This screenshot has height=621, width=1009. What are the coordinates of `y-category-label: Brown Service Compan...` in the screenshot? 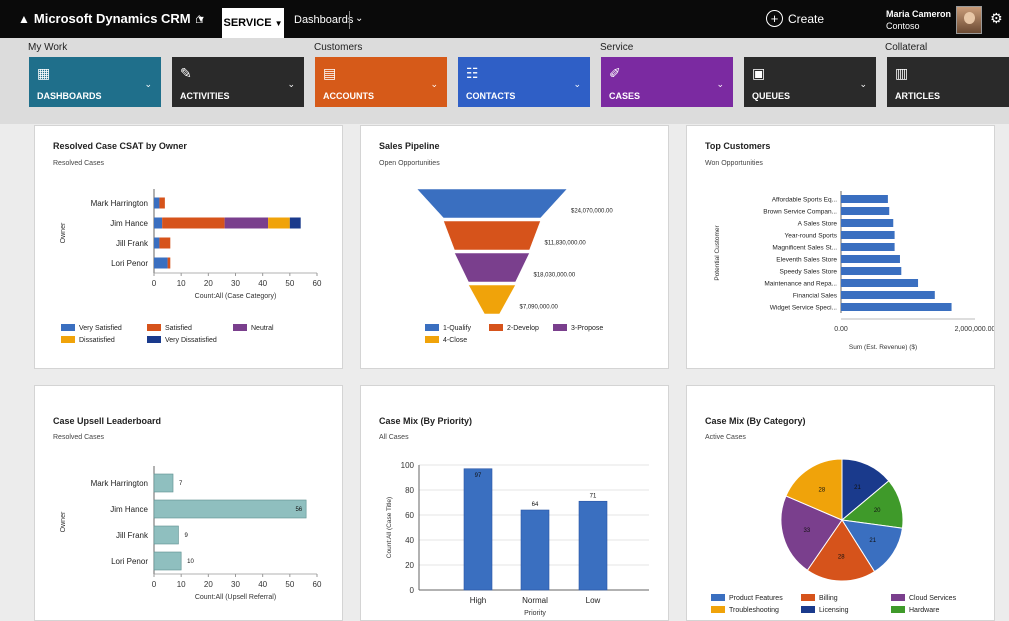 It's located at (800, 212).